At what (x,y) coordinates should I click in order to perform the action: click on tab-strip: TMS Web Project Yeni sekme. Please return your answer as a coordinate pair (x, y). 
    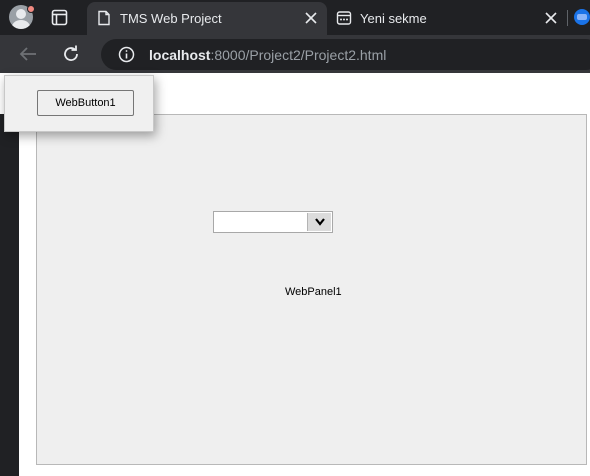
    Looking at the image, I should click on (295, 17).